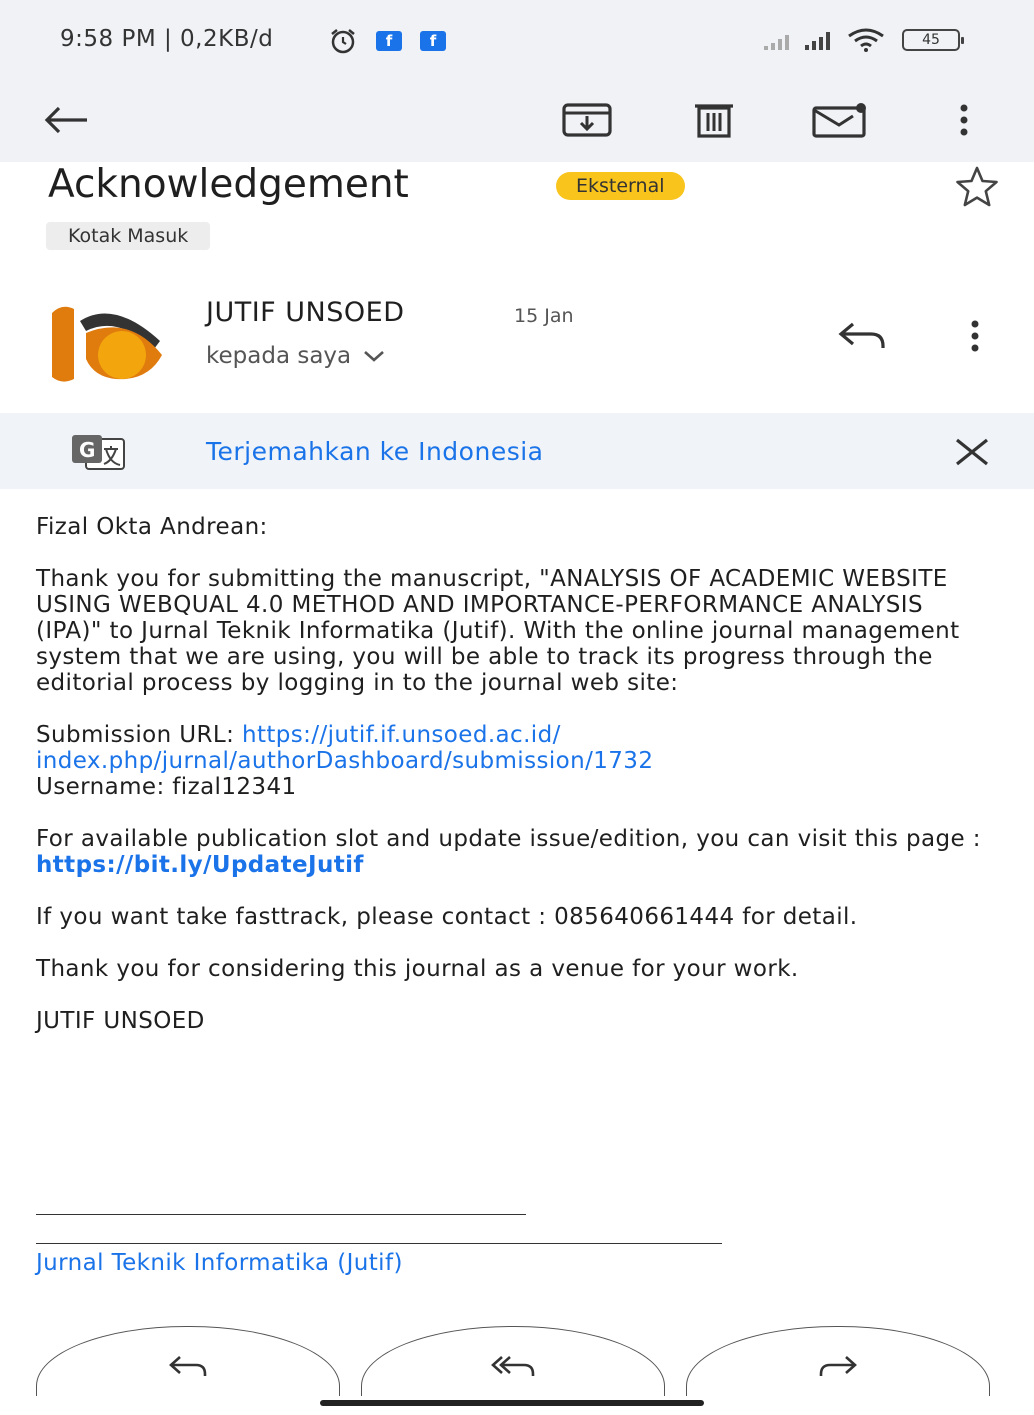 The image size is (1034, 1415). I want to click on update-jutif-link: https://bit.ly/UpdateJutif, so click(200, 865).